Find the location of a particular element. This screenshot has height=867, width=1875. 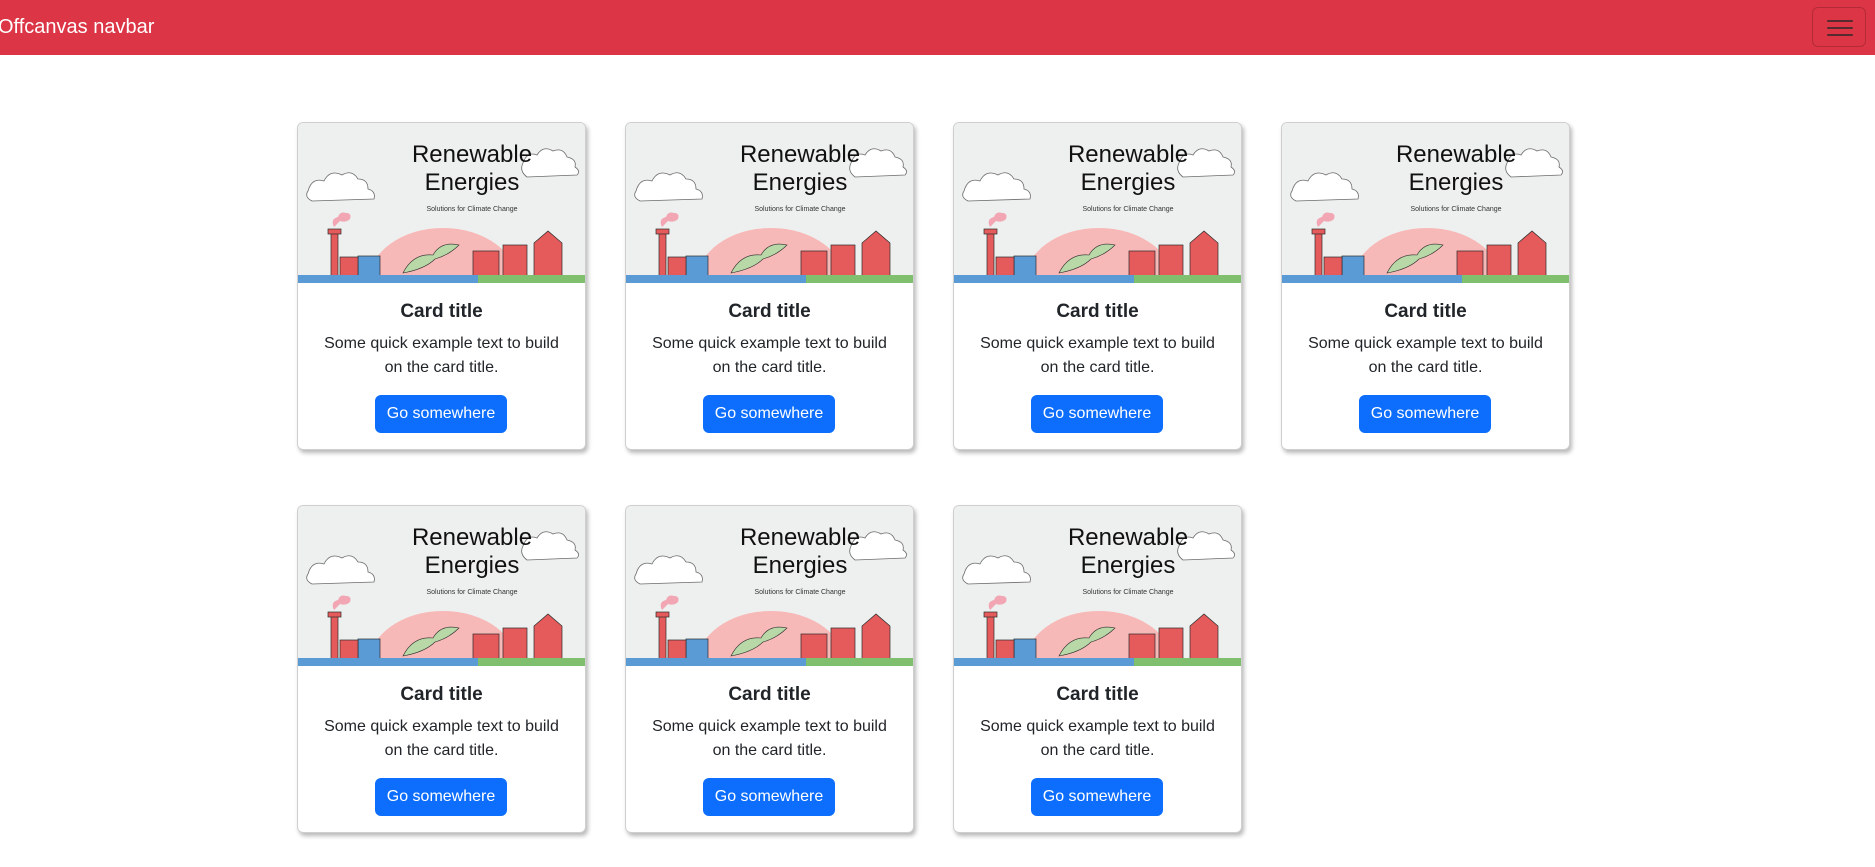

navbar-toggler-button is located at coordinates (1839, 27).